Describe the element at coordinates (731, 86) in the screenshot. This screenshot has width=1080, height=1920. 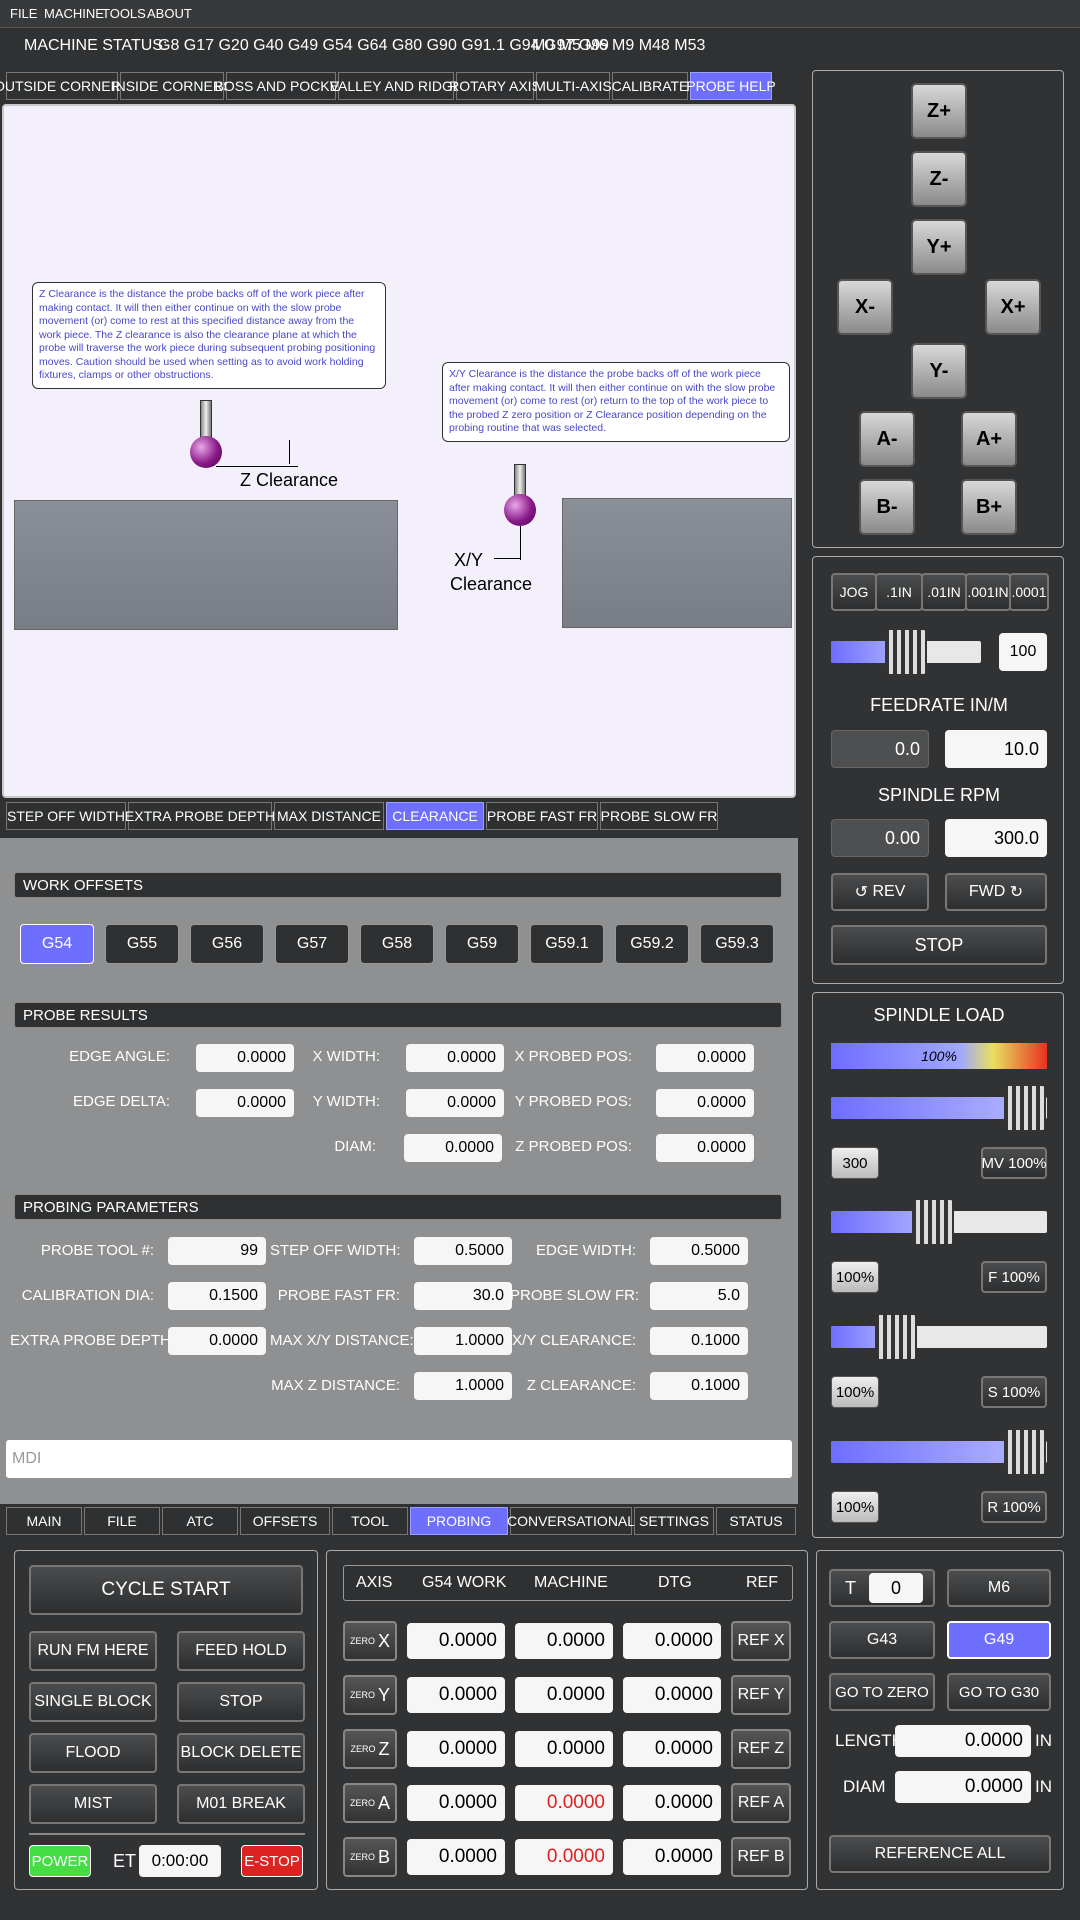
I see `tab-probe-help: PROBE HELP` at that location.